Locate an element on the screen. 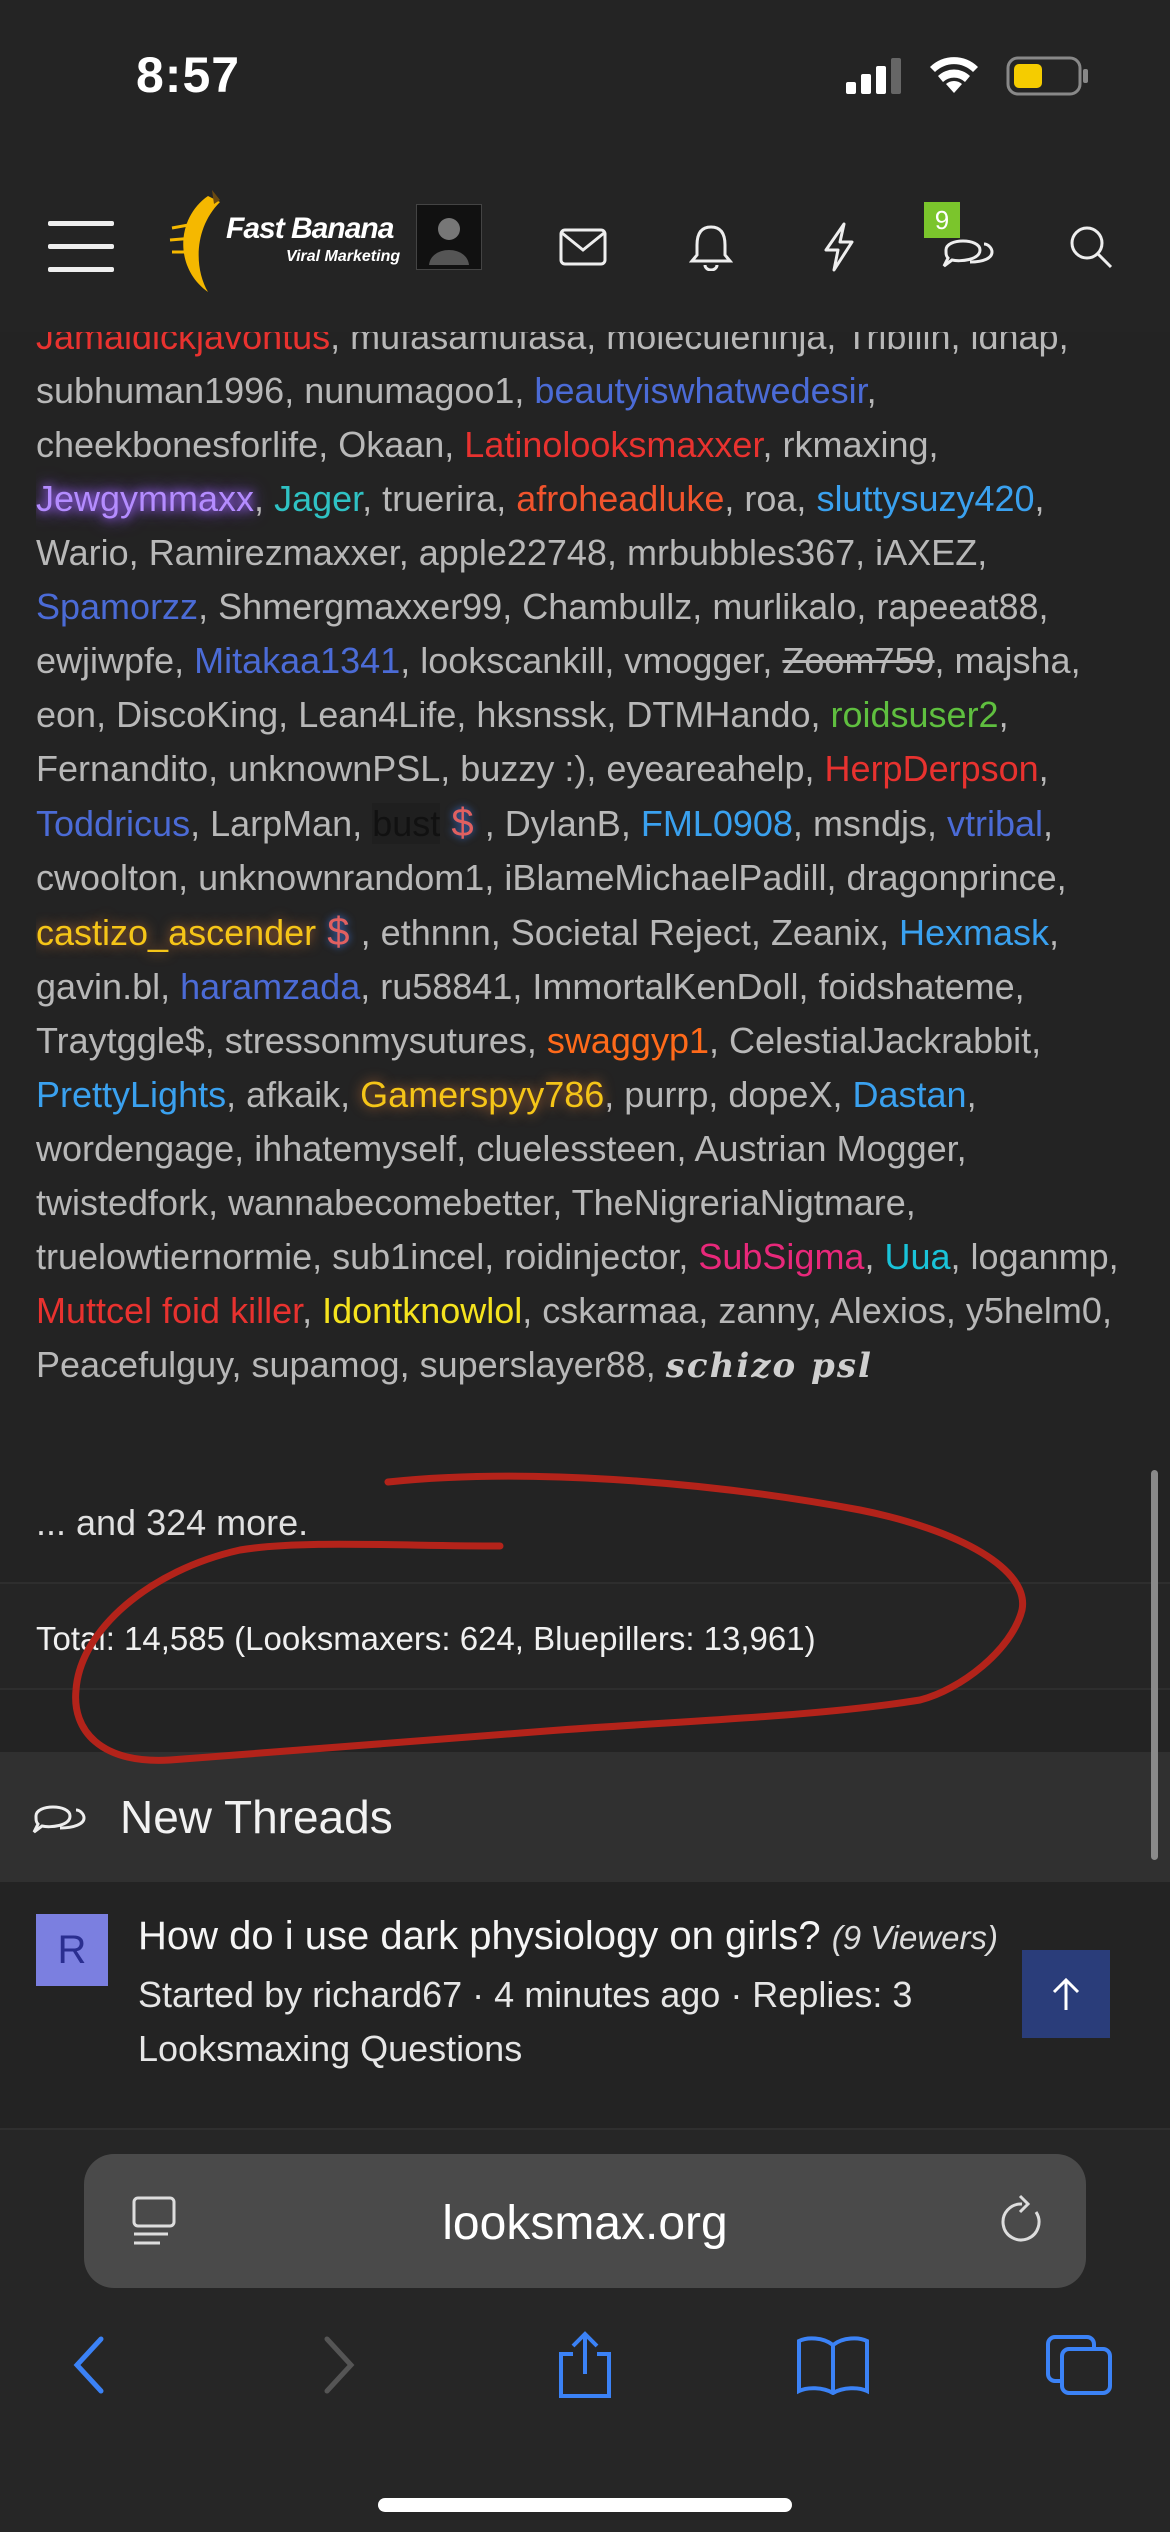  online-member-link: Lean4Life is located at coordinates (377, 714).